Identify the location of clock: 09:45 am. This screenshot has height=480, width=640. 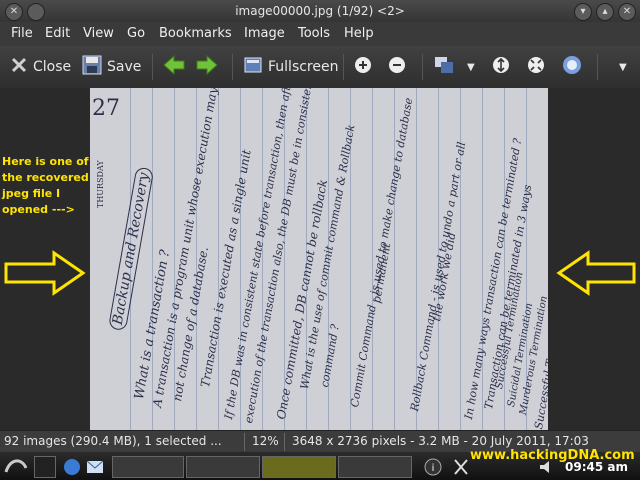
(596, 467).